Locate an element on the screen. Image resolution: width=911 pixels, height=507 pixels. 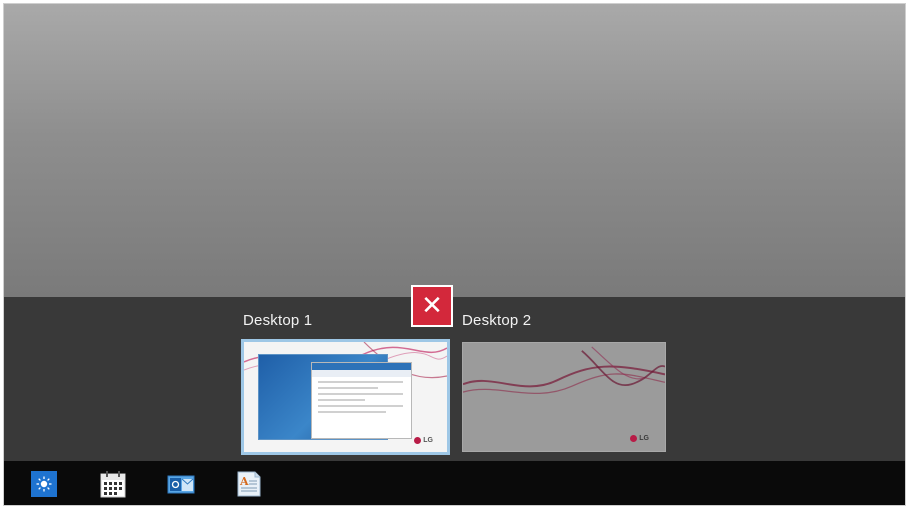
document-reader-icon: A is located at coordinates (249, 484).